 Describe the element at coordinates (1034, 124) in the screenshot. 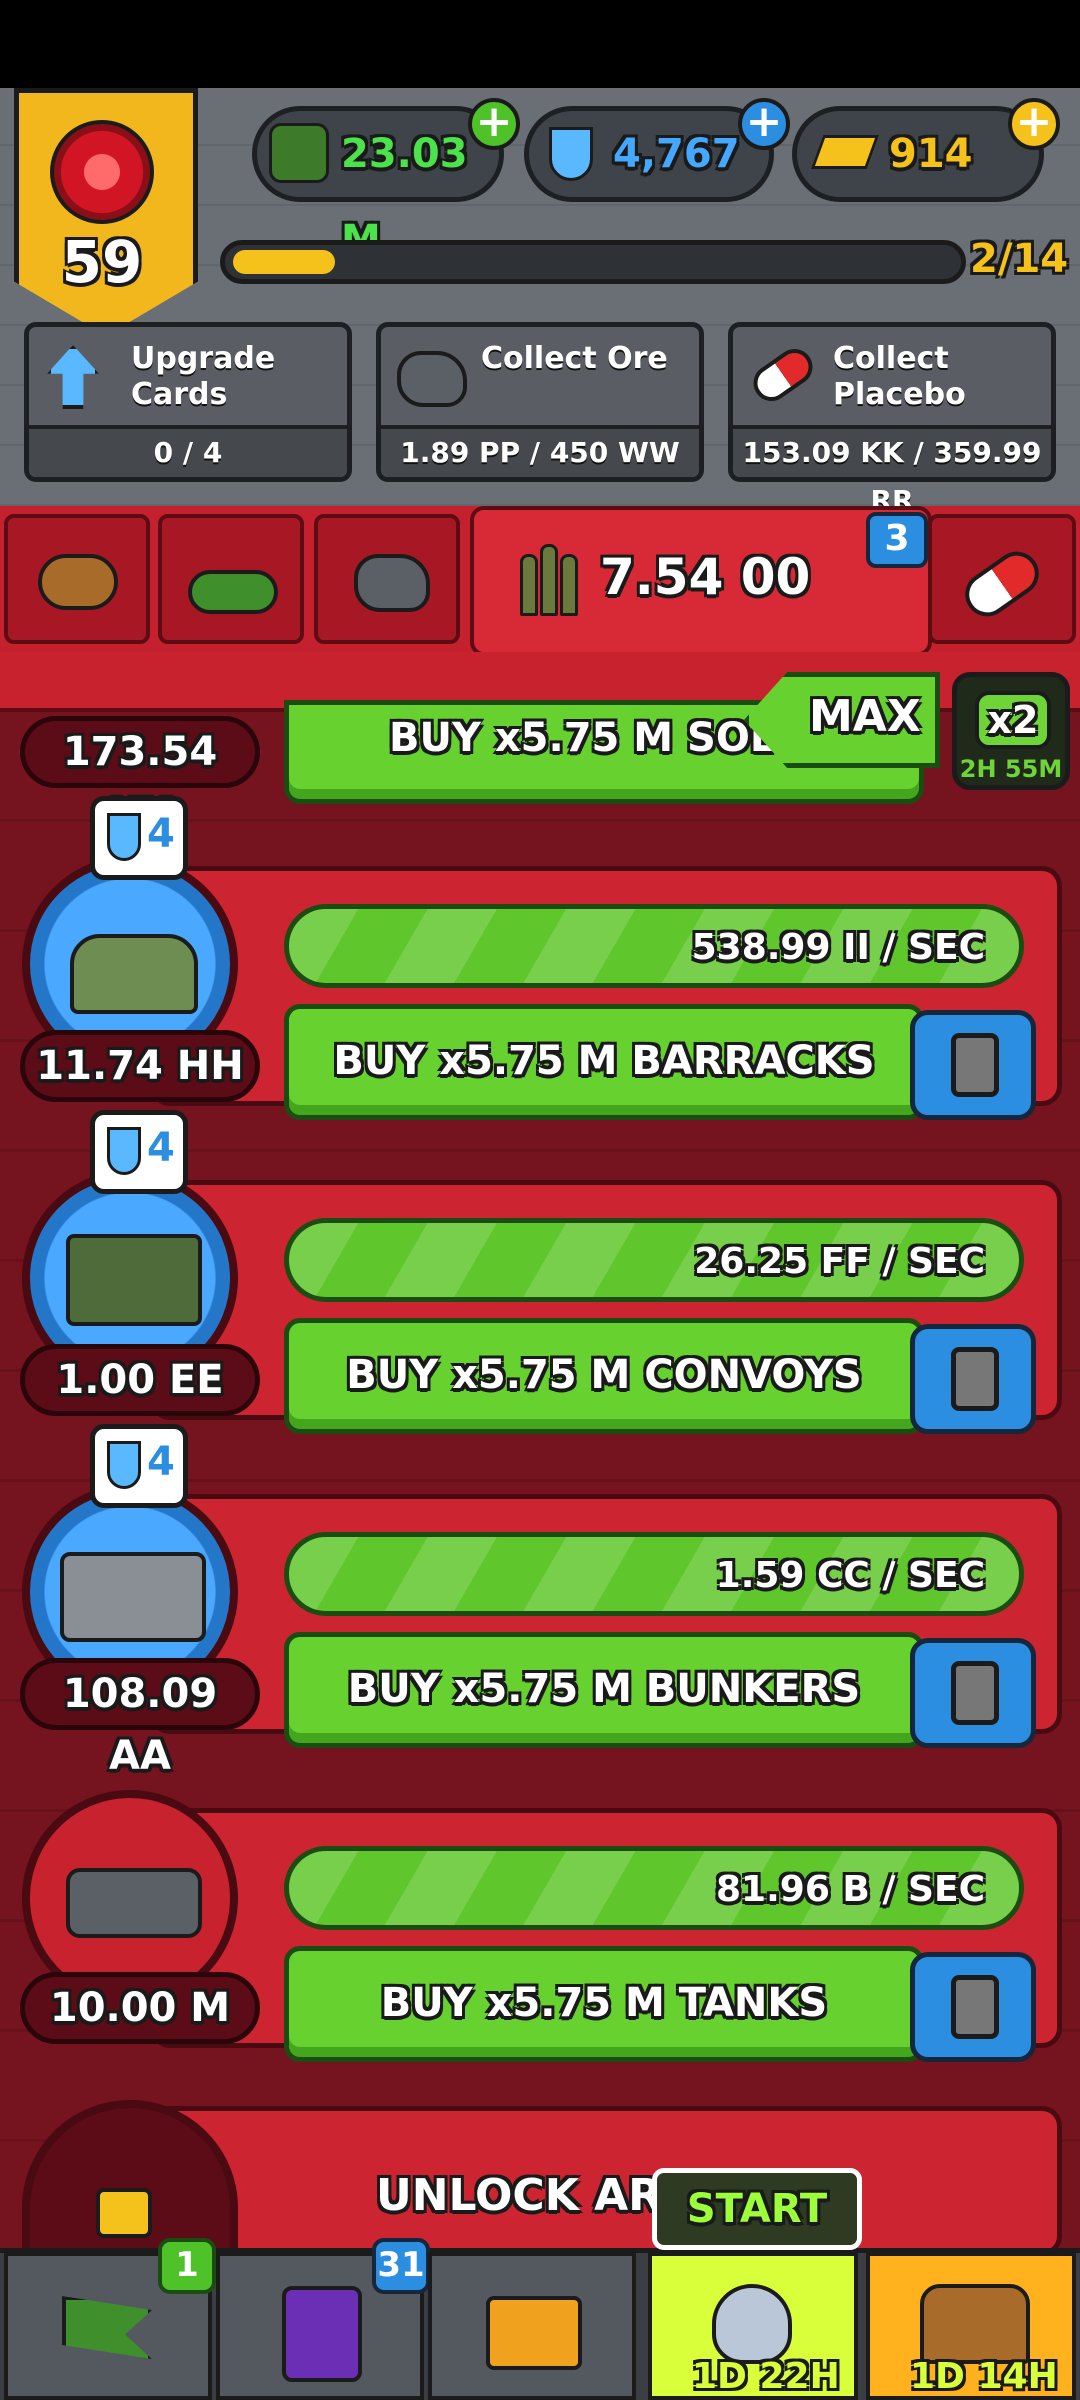

I see `add-gold-button: +` at that location.